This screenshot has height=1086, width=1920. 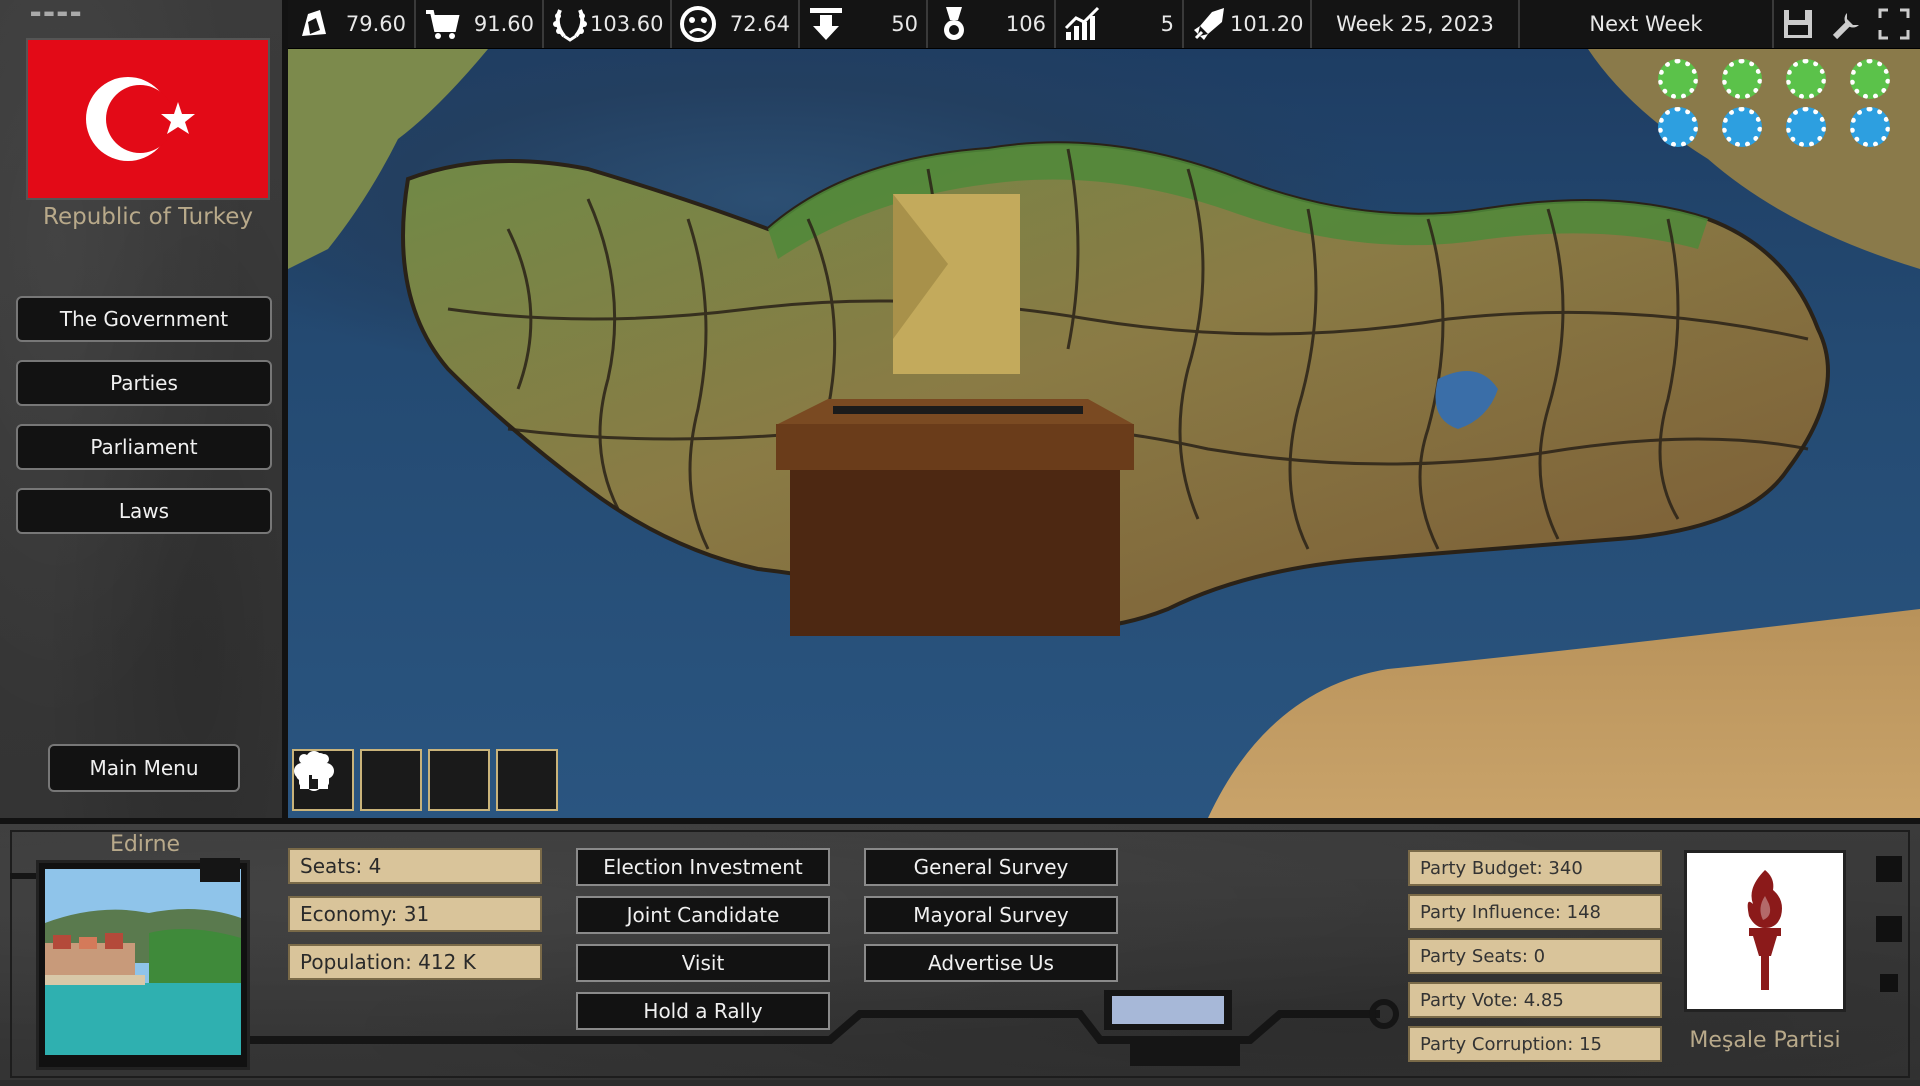 What do you see at coordinates (144, 383) in the screenshot?
I see `sidebar-item-parties: Parties` at bounding box center [144, 383].